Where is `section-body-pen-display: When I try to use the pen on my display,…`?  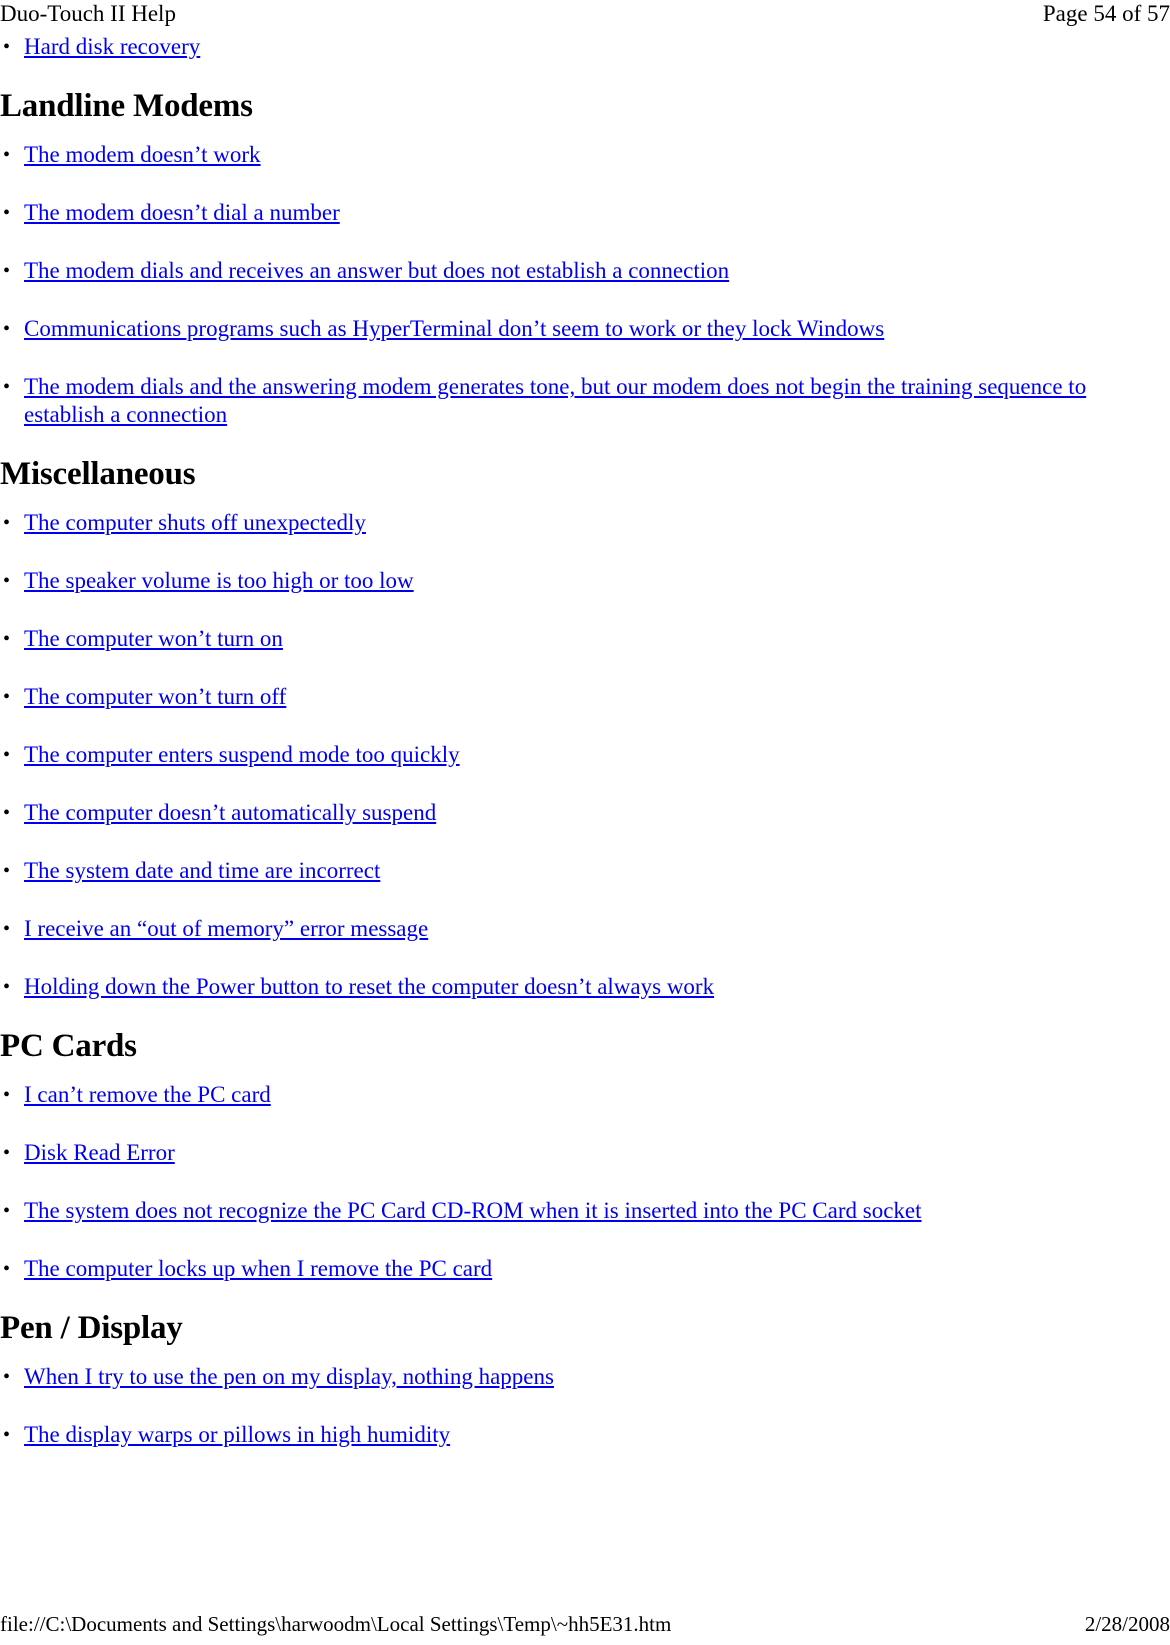 section-body-pen-display: When I try to use the pen on my display,… is located at coordinates (585, 1406).